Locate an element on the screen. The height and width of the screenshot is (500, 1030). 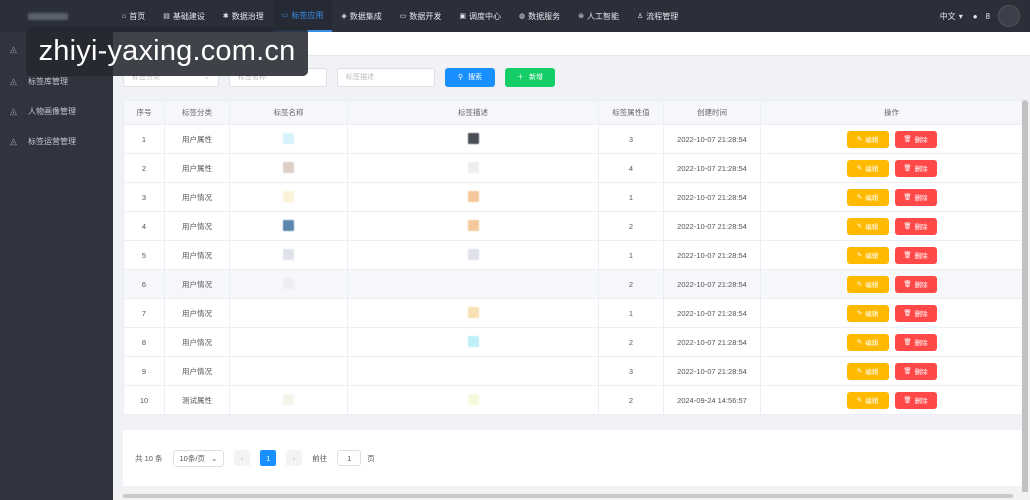
nav-item-schedule: ▣ 调度中心 is located at coordinates (480, 16).